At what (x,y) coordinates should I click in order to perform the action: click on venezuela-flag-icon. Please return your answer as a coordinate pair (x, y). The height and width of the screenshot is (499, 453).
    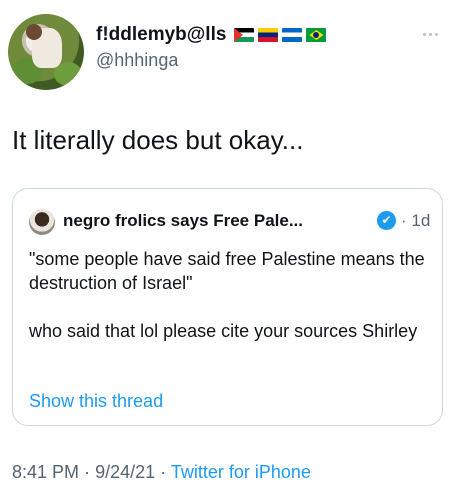
    Looking at the image, I should click on (268, 35).